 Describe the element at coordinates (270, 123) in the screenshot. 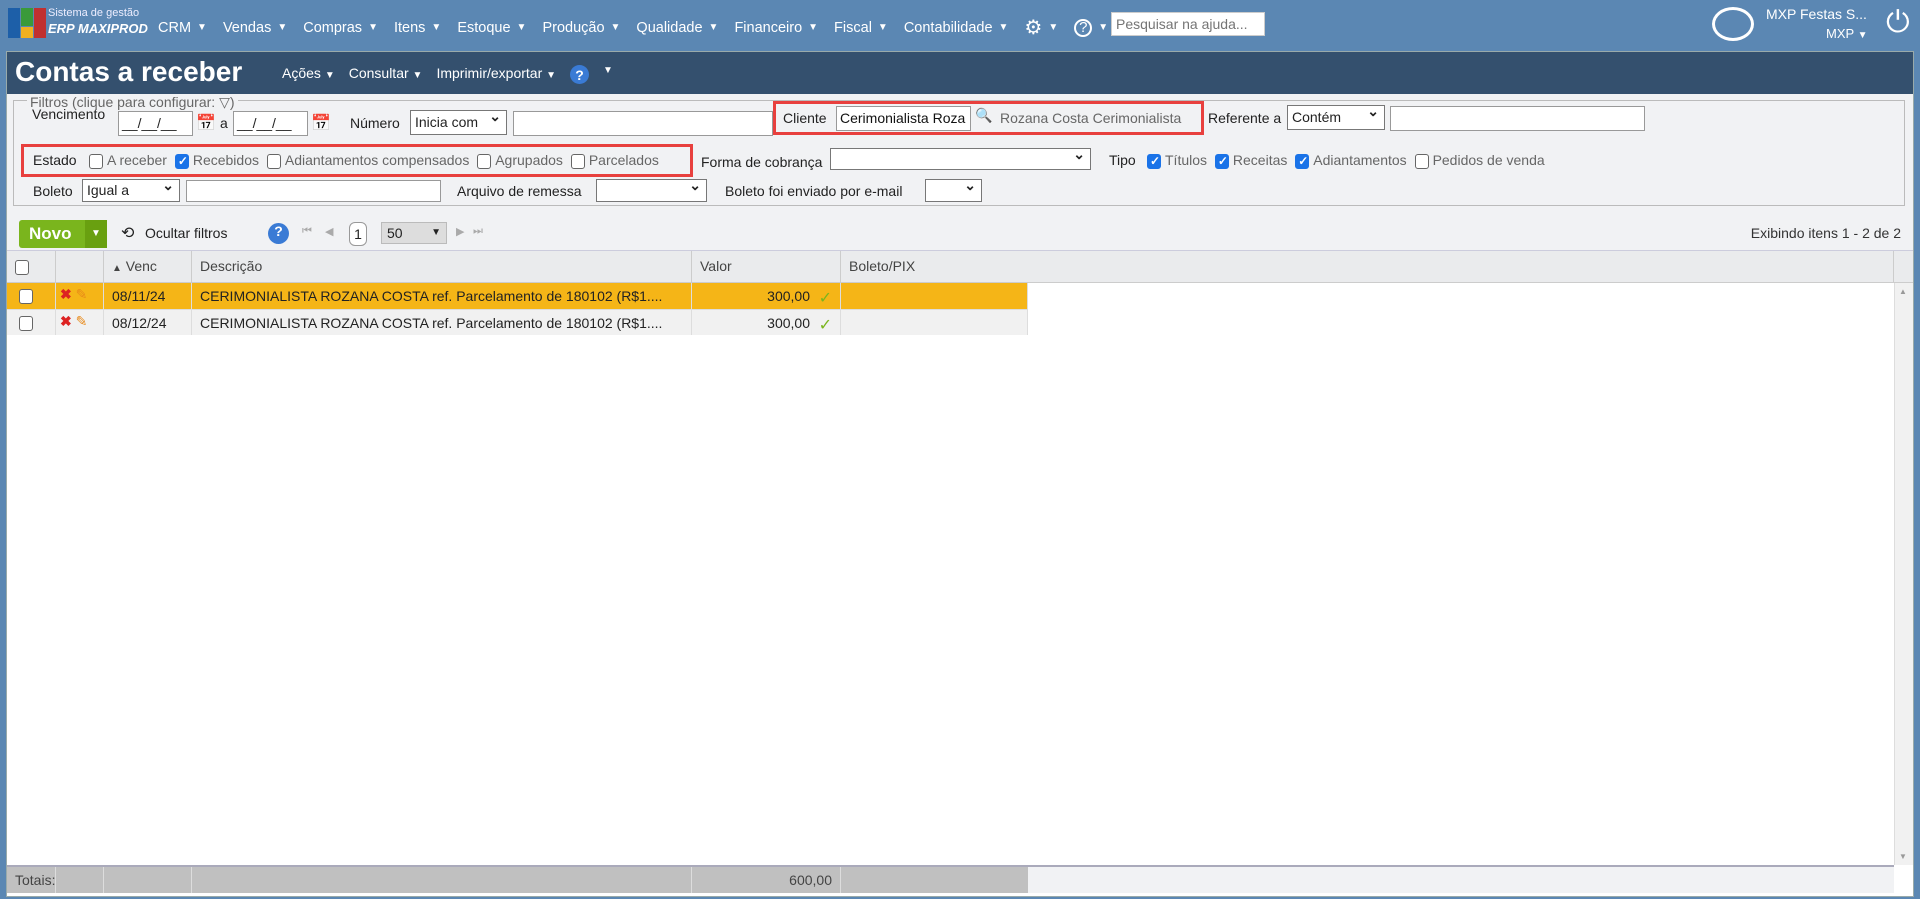

I see `date-to-input: __/__/__` at that location.